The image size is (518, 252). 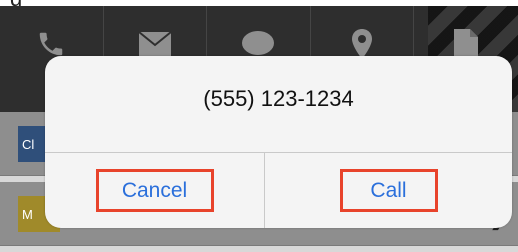 I want to click on cancel-button-label: Cancel, so click(x=154, y=190).